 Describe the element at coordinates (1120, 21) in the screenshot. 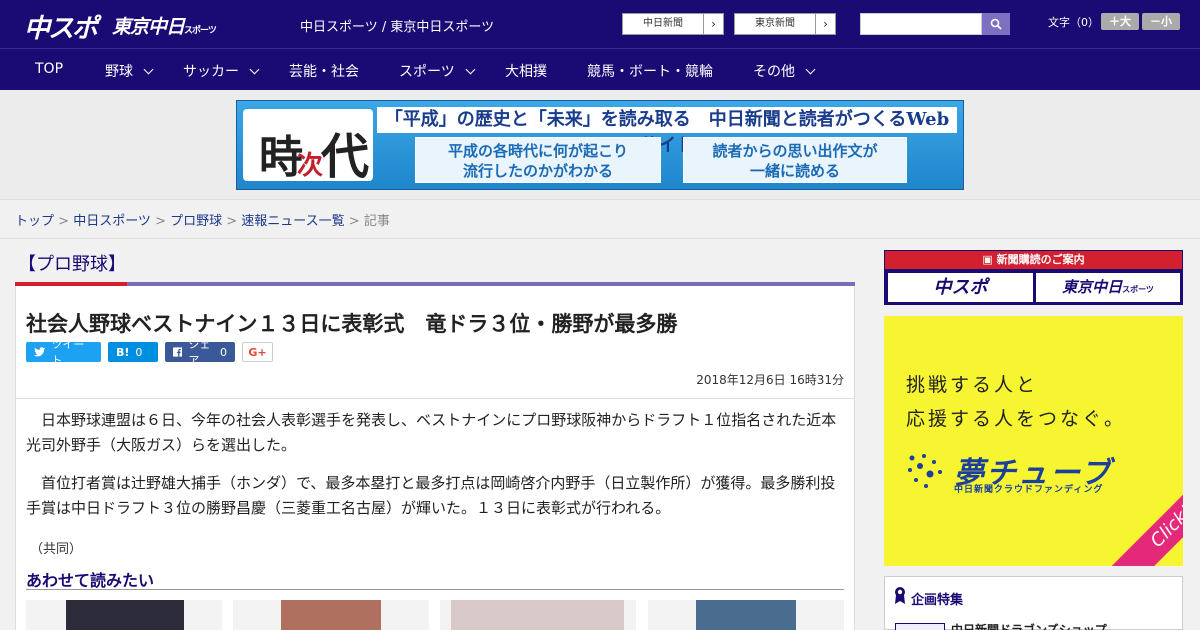

I see `font-larger-button: ＋大` at that location.